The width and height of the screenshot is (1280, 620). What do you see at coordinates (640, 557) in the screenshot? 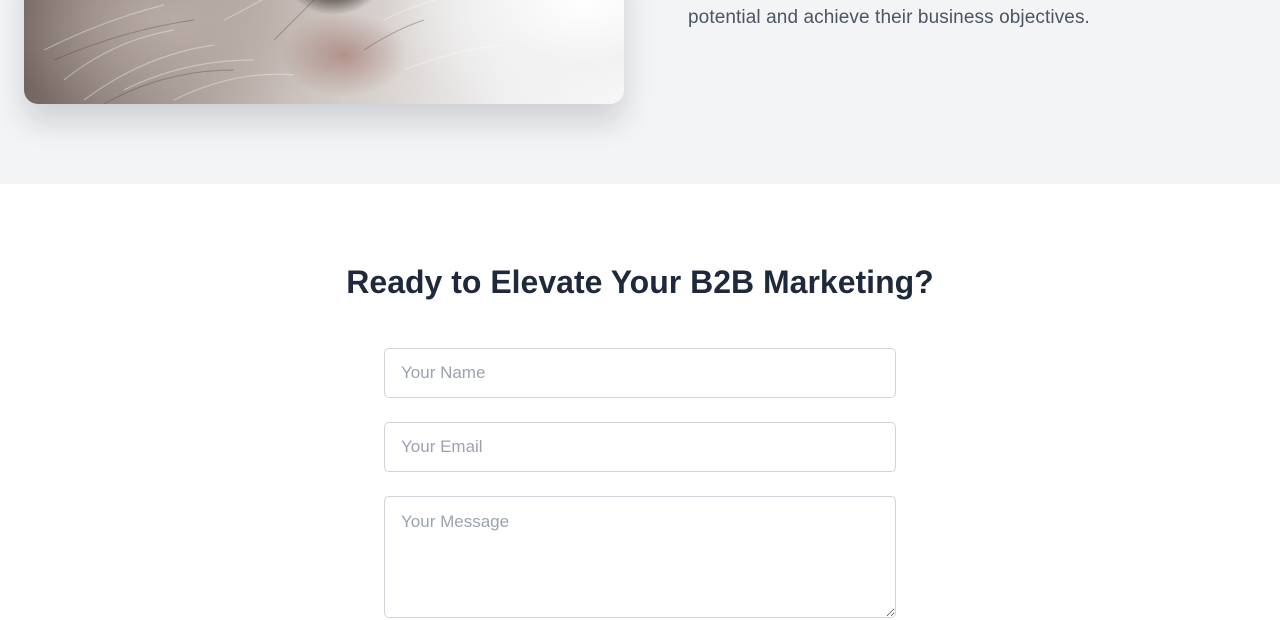
I see `message-textarea` at bounding box center [640, 557].